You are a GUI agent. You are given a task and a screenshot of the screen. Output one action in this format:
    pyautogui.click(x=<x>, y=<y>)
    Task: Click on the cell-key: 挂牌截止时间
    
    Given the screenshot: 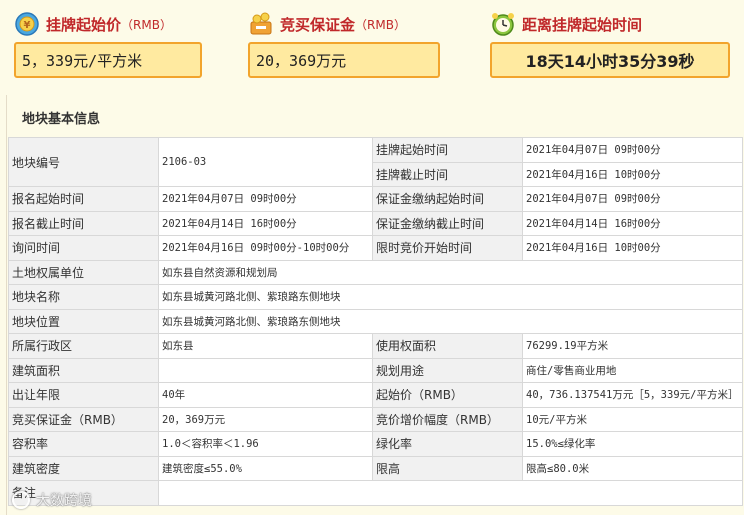 What is the action you would take?
    pyautogui.click(x=447, y=174)
    